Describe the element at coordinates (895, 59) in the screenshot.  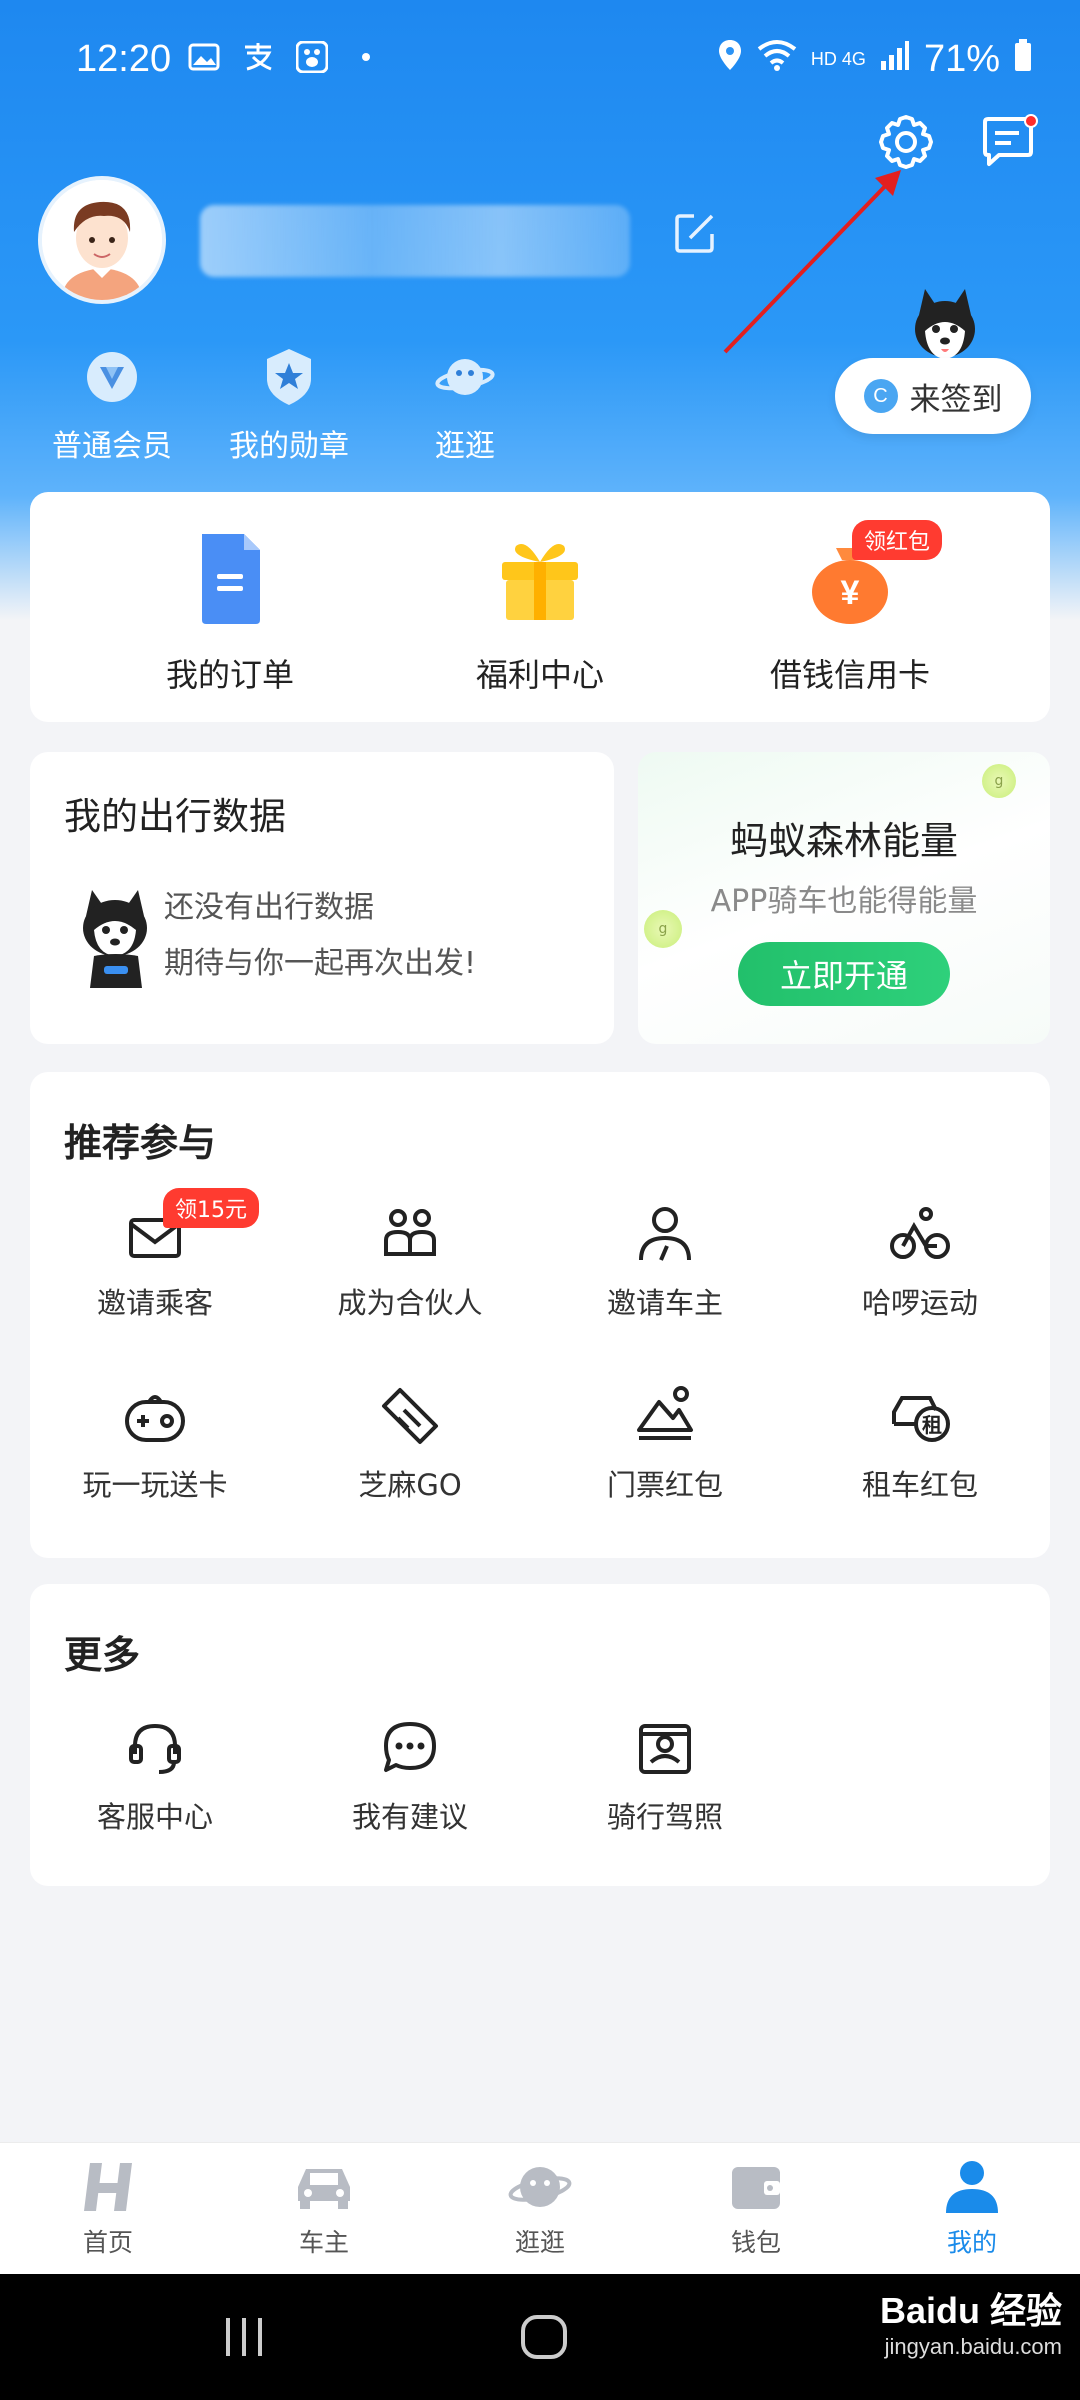
I see `signal-icon` at that location.